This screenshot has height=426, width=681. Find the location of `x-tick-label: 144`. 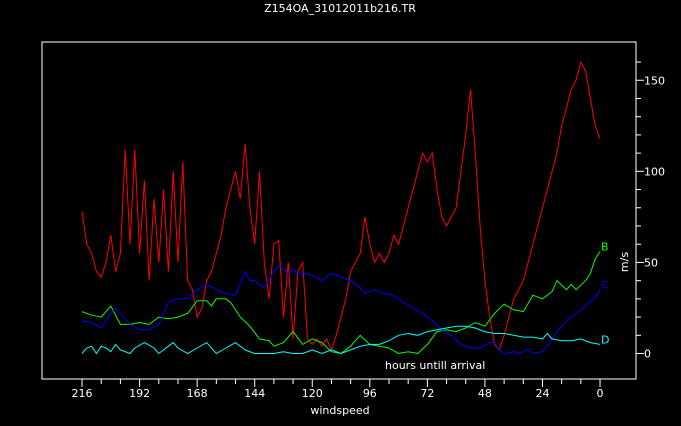

x-tick-label: 144 is located at coordinates (254, 393).